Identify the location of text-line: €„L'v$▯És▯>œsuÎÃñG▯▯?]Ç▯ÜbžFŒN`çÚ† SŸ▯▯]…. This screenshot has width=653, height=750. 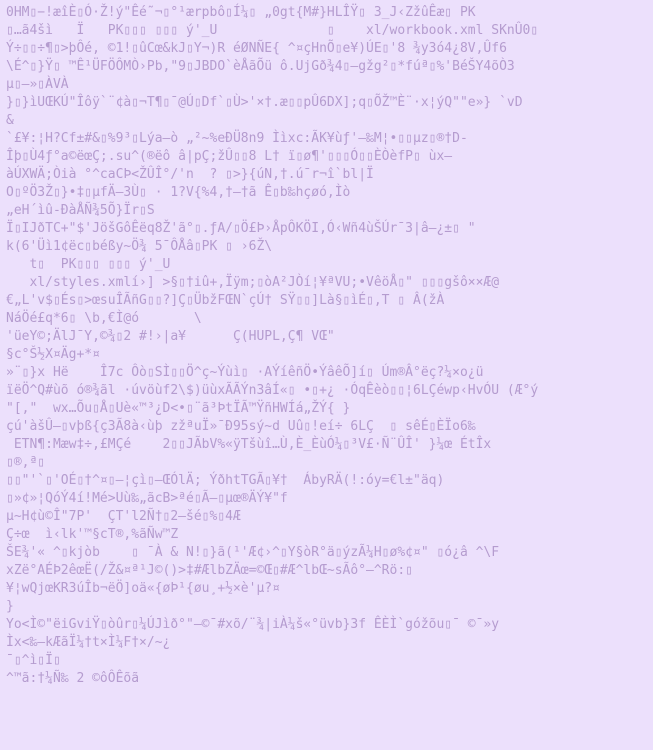
(225, 300).